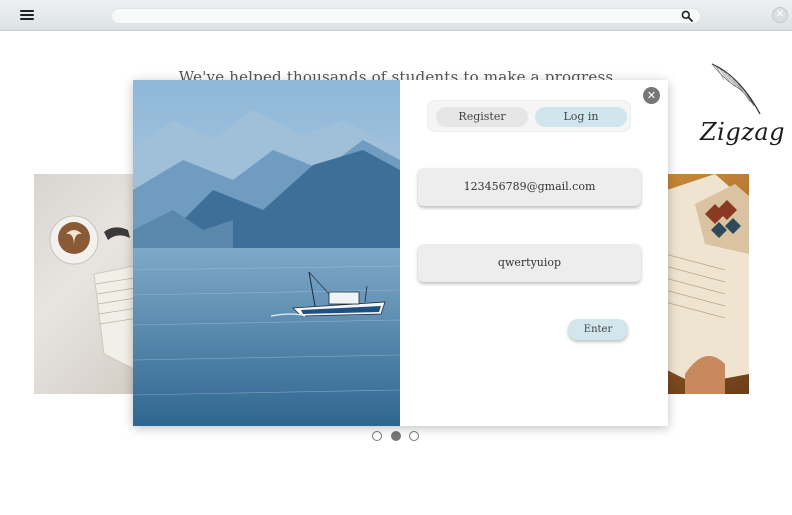 This screenshot has height=515, width=792. I want to click on email-field: 123456789@gmail.com, so click(529, 187).